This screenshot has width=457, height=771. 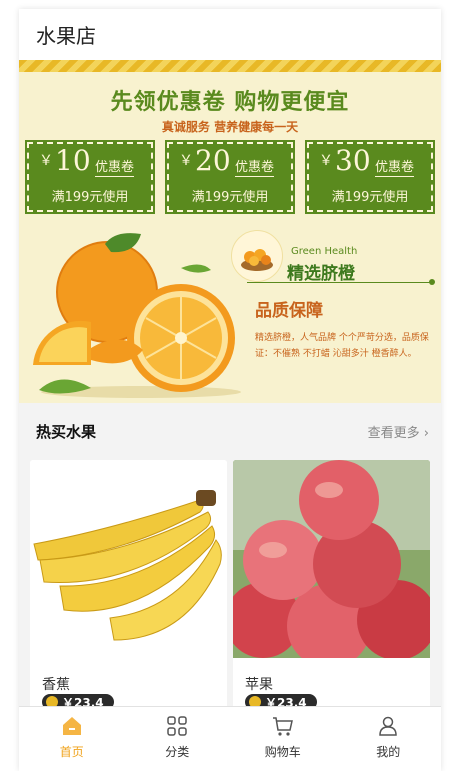 I want to click on coupon-30: ￥ 30 优惠卷 满199元使用, so click(x=370, y=177).